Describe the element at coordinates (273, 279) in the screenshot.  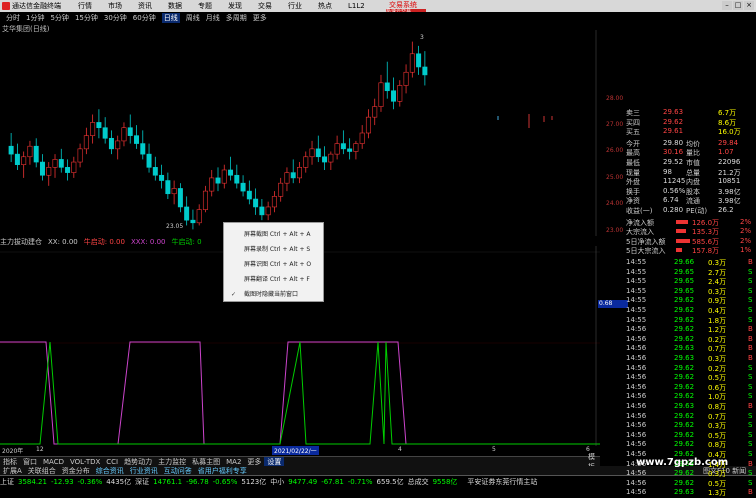
I see `context-menu-item: 屏幕翻译 Ctrl + Alt + F` at that location.